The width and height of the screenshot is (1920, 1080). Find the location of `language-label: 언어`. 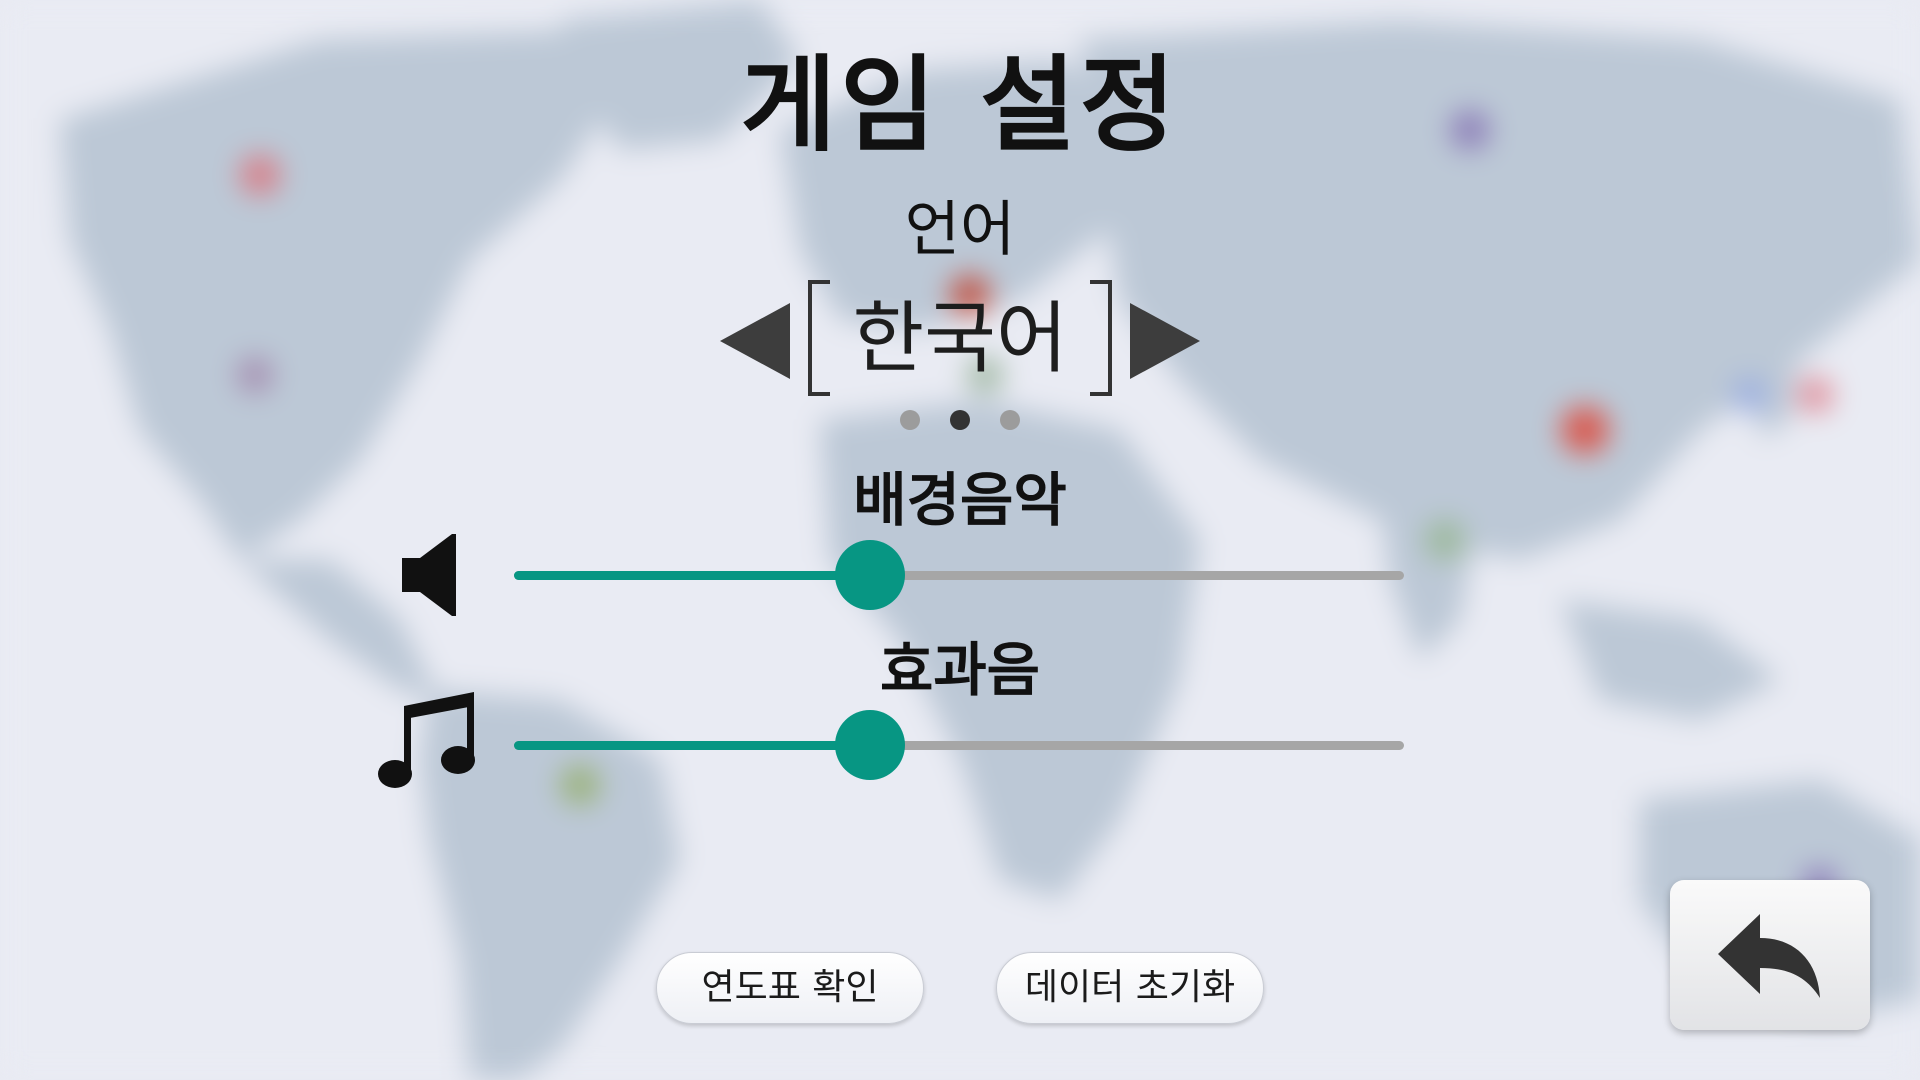

language-label: 언어 is located at coordinates (960, 230).